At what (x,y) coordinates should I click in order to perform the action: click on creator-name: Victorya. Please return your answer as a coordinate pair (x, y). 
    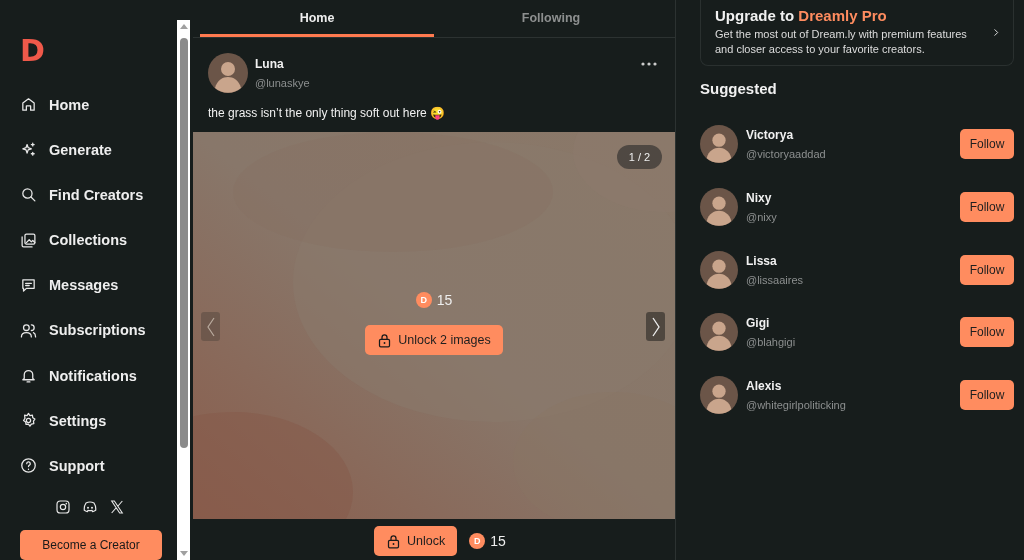
    Looking at the image, I should click on (770, 135).